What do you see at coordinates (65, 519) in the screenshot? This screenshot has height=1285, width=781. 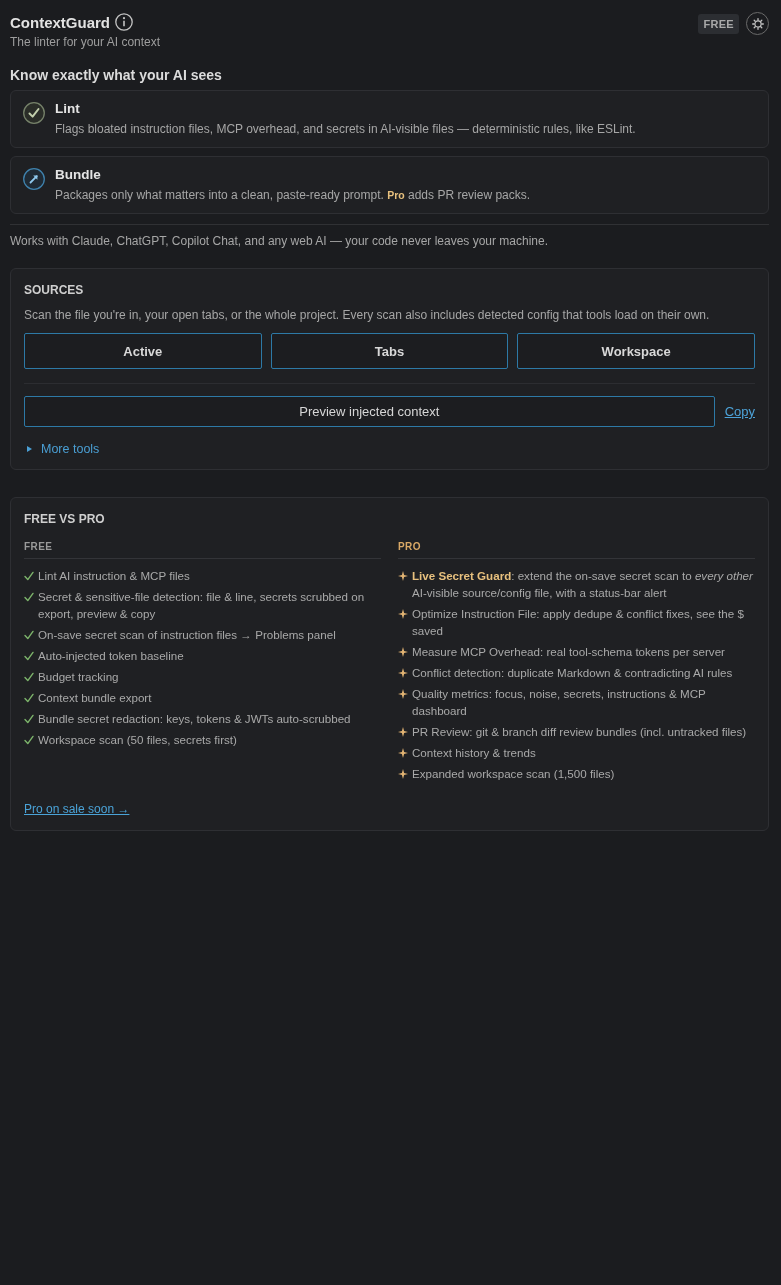 I see `panel-title: FREE VS PRO` at bounding box center [65, 519].